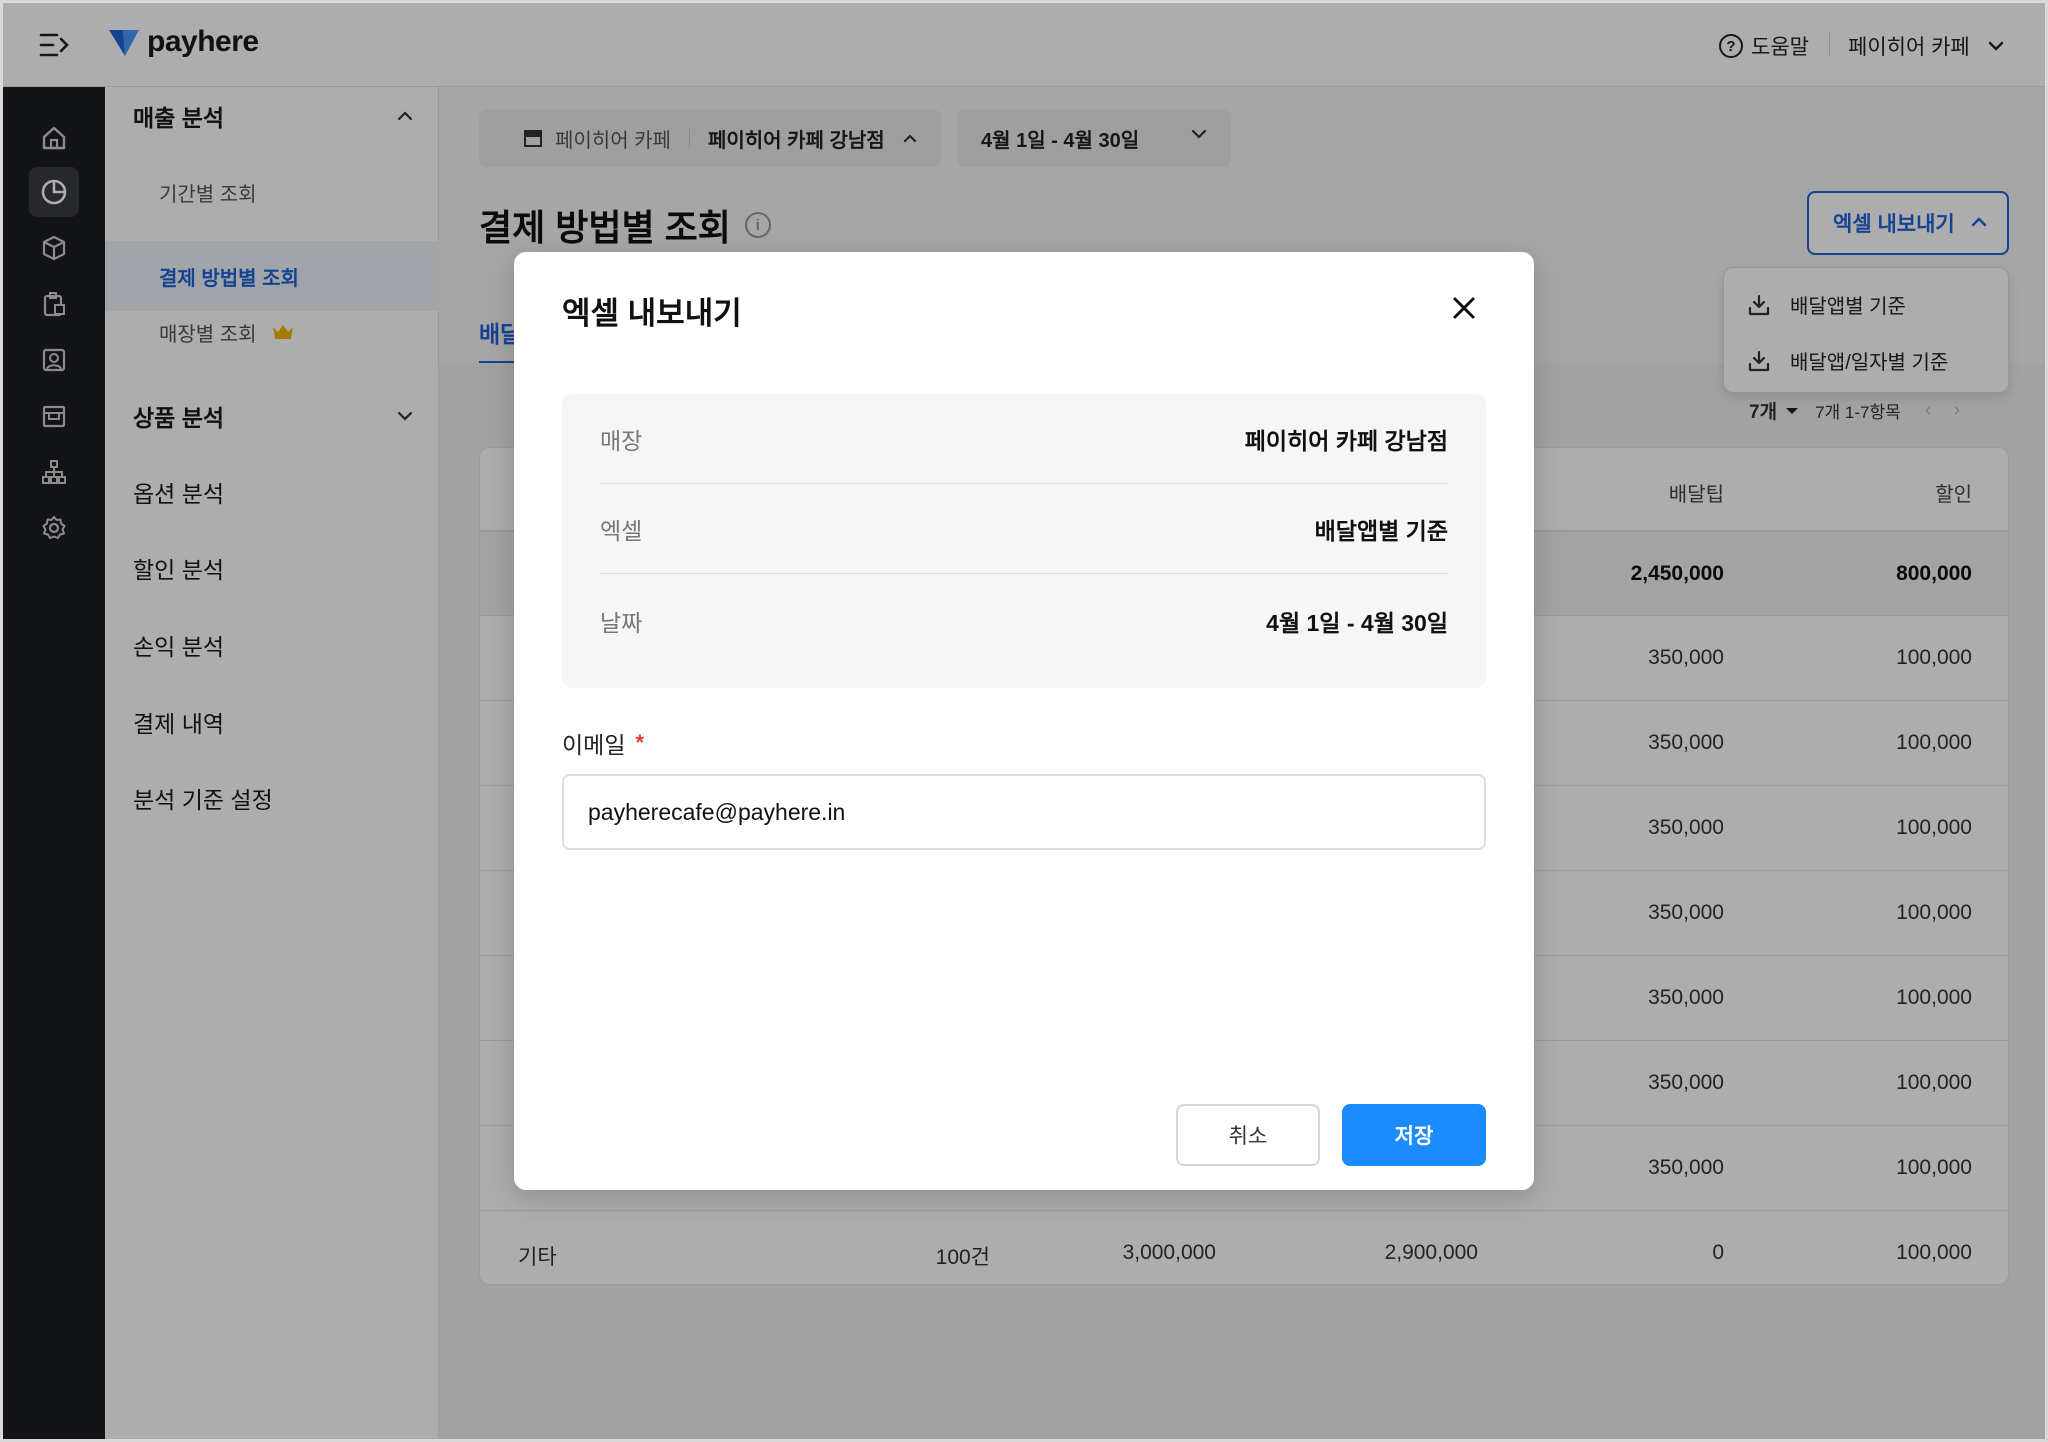 This screenshot has width=2048, height=1442. Describe the element at coordinates (621, 530) in the screenshot. I see `field-label: 엑셀` at that location.